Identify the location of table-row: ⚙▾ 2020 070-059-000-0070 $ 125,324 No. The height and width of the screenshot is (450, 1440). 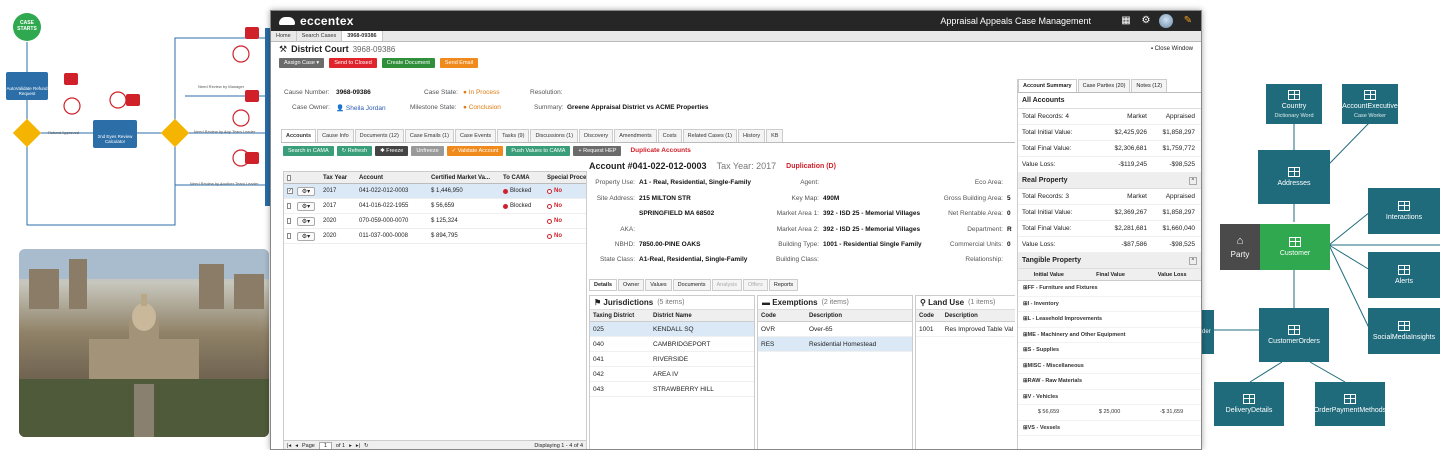
(435, 221).